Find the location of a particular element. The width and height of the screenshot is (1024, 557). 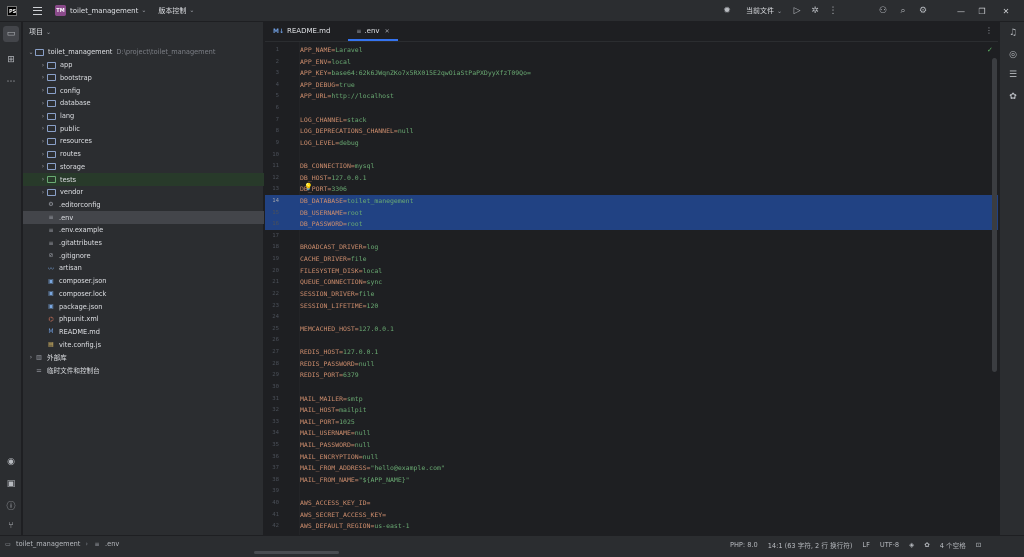

code-line: 42 AWS_DEFAULT_REGION=us-east-1 is located at coordinates (631, 526).